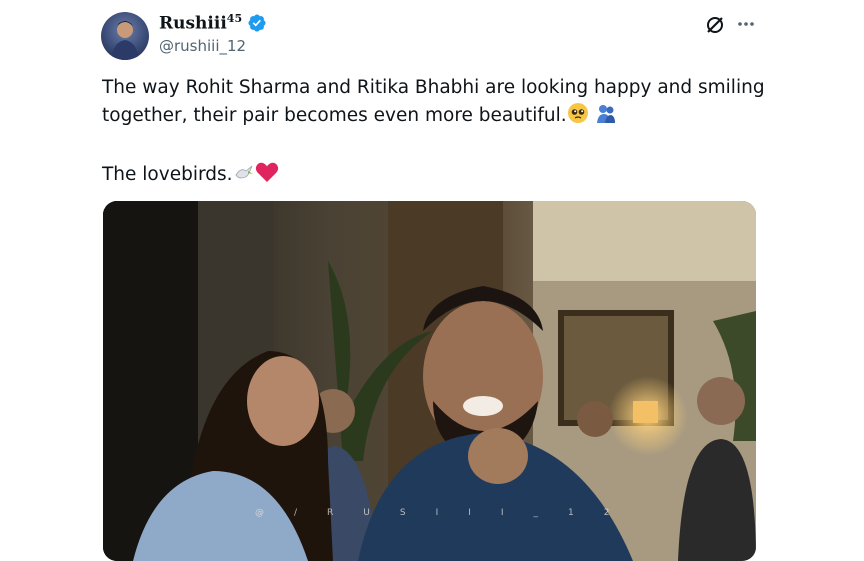  I want to click on dove-emoji, so click(244, 176).